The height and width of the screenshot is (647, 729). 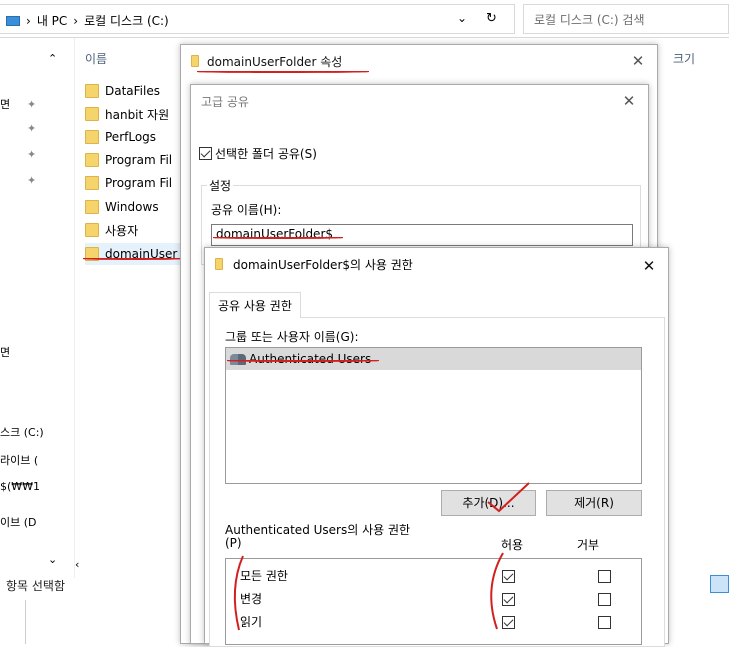 What do you see at coordinates (419, 101) in the screenshot?
I see `advanced-sharing-title-bar: 고급 공유` at bounding box center [419, 101].